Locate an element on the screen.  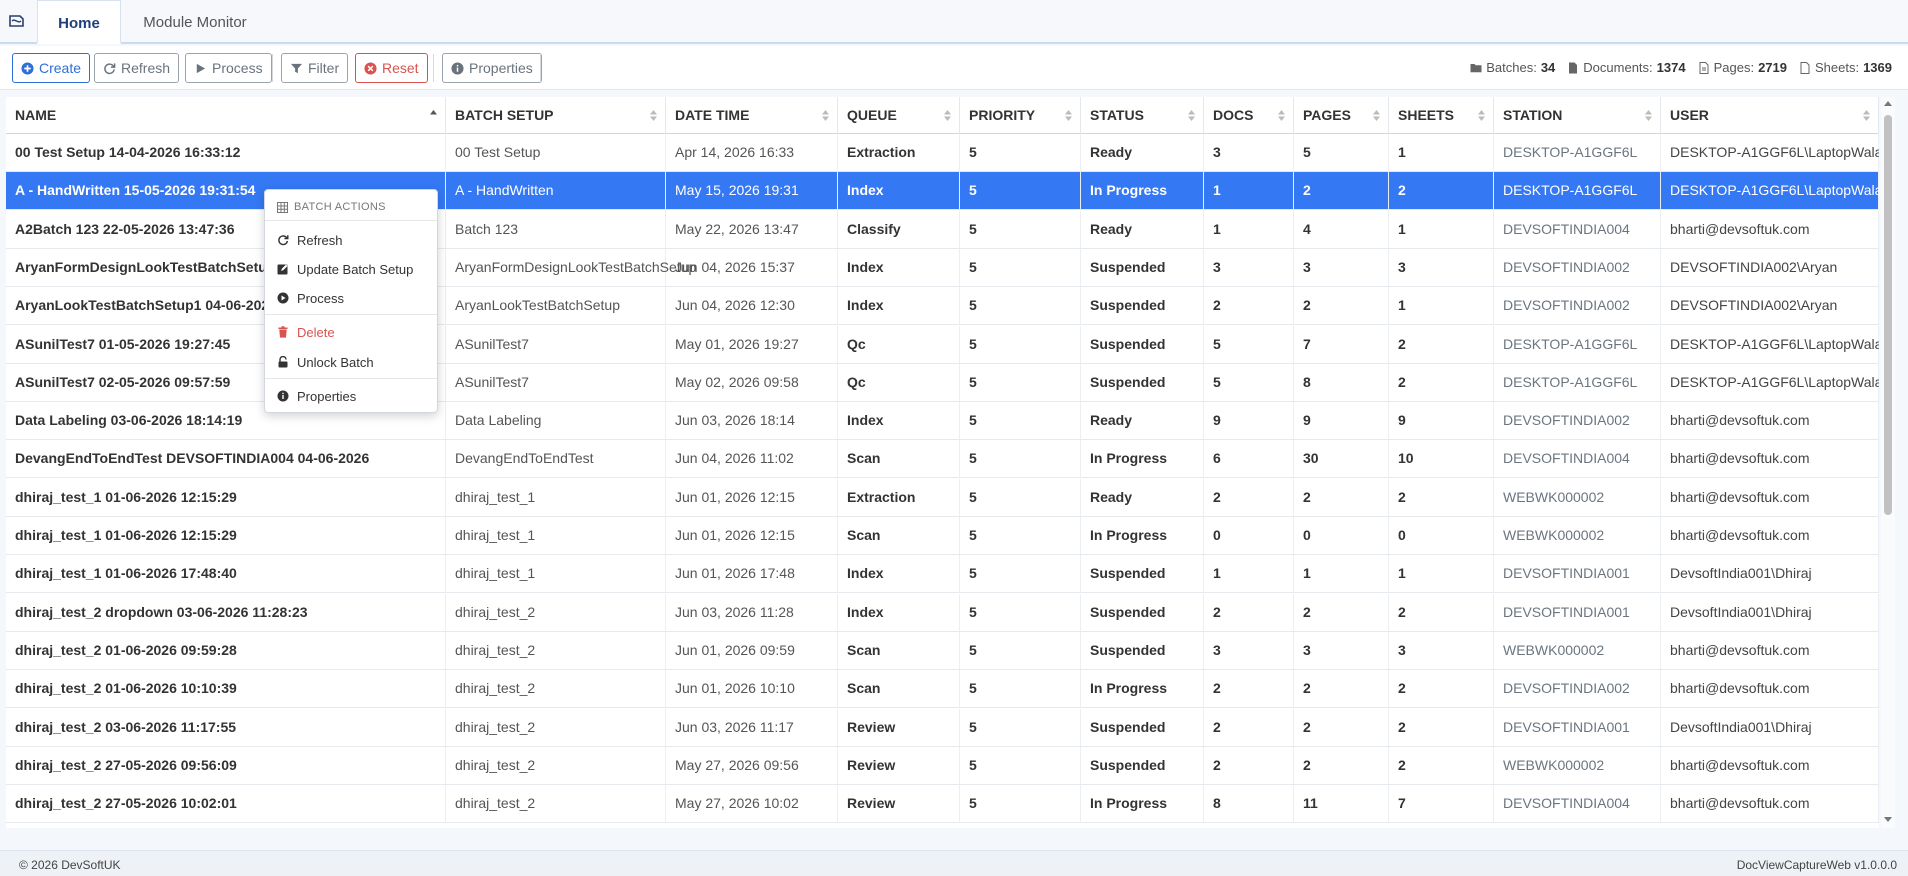
column-header-sheets: SHEETS is located at coordinates (1441, 115).